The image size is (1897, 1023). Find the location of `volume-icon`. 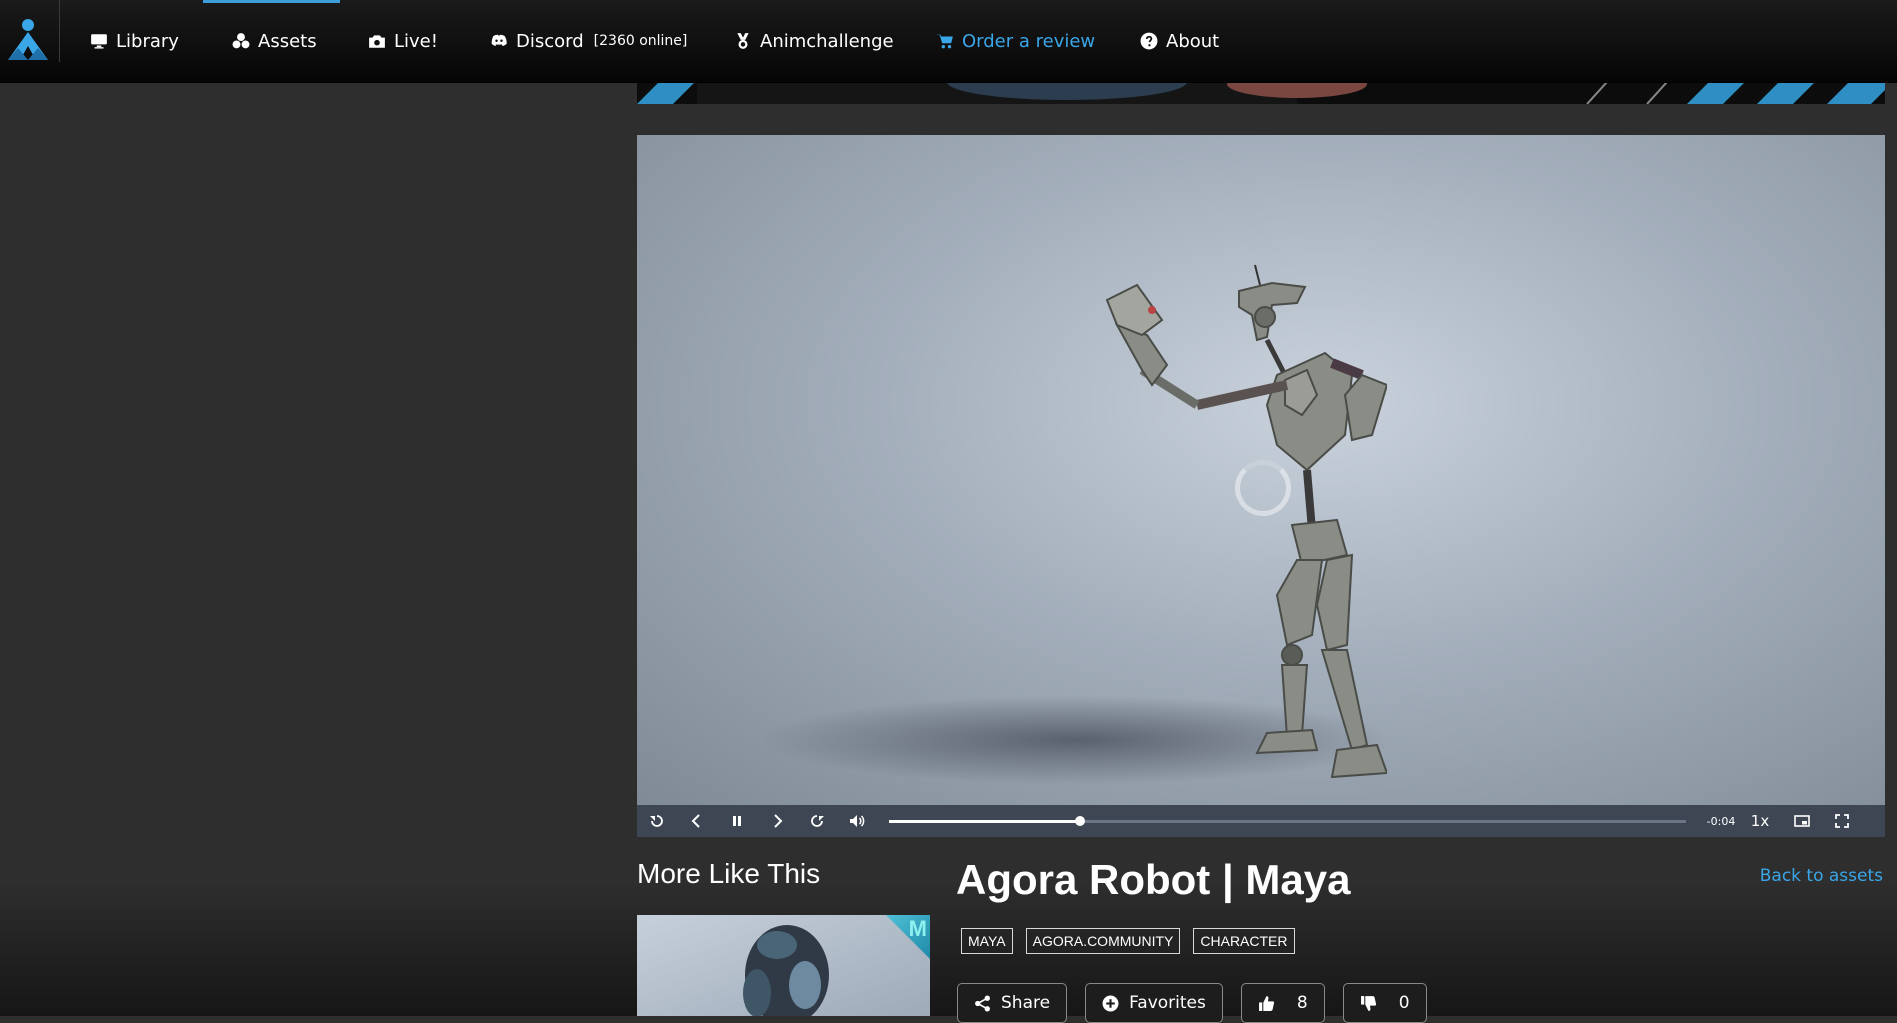

volume-icon is located at coordinates (857, 821).